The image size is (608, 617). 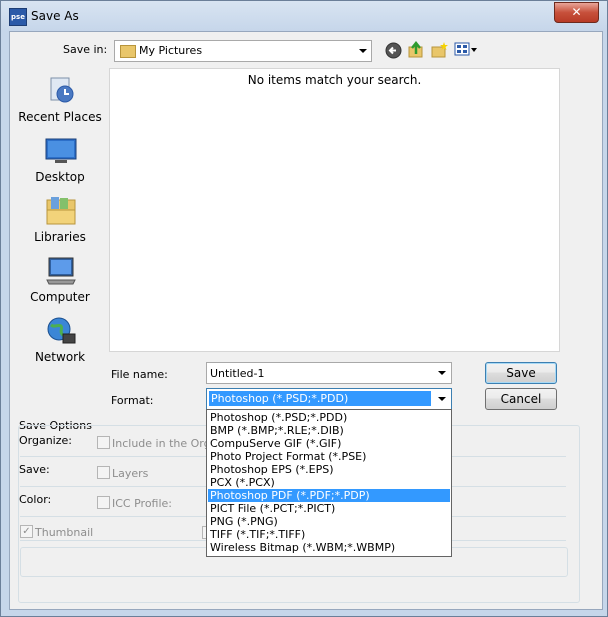 I want to click on format-selected: Photoshop (*.PSD;*.PDD), so click(x=320, y=398).